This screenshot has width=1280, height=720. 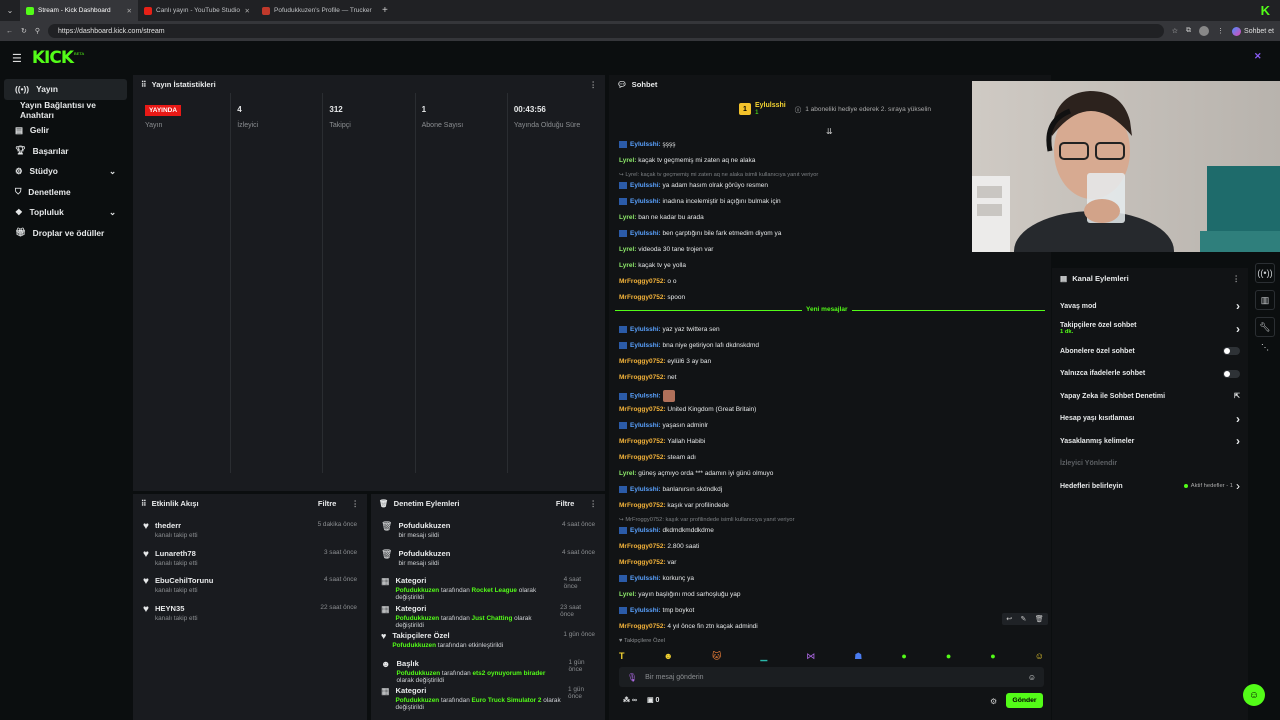 I want to click on tab-youtube-studio: Canlı yayın - YouTube Studio ✕, so click(x=197, y=10).